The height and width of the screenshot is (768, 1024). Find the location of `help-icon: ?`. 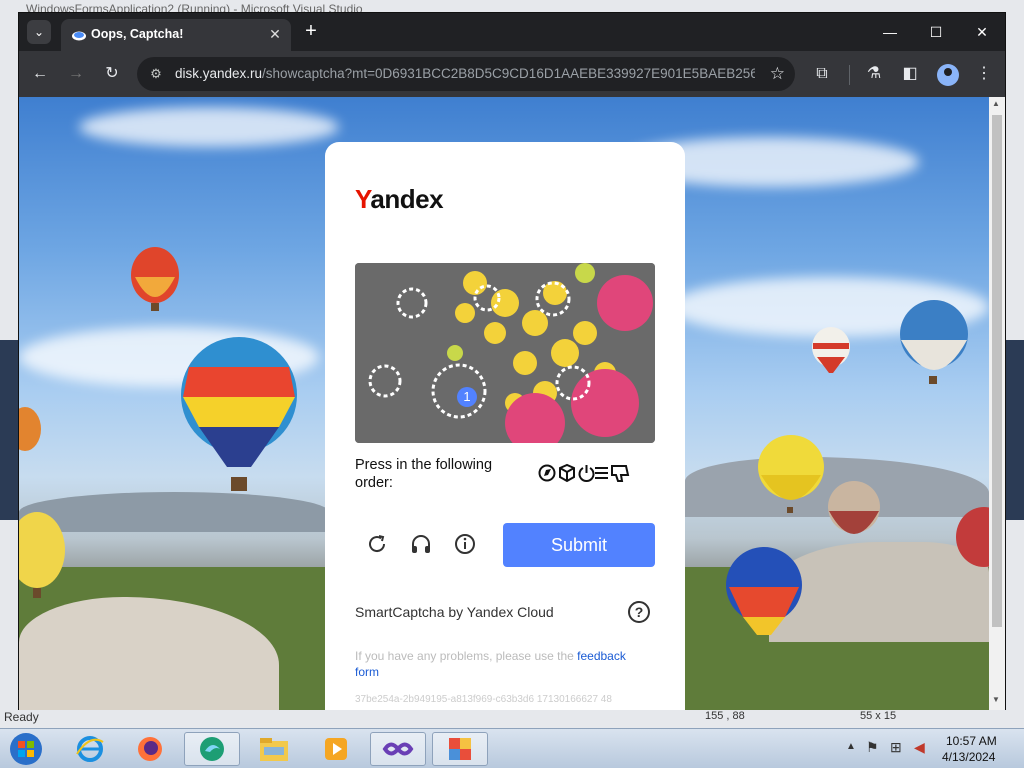

help-icon: ? is located at coordinates (639, 612).